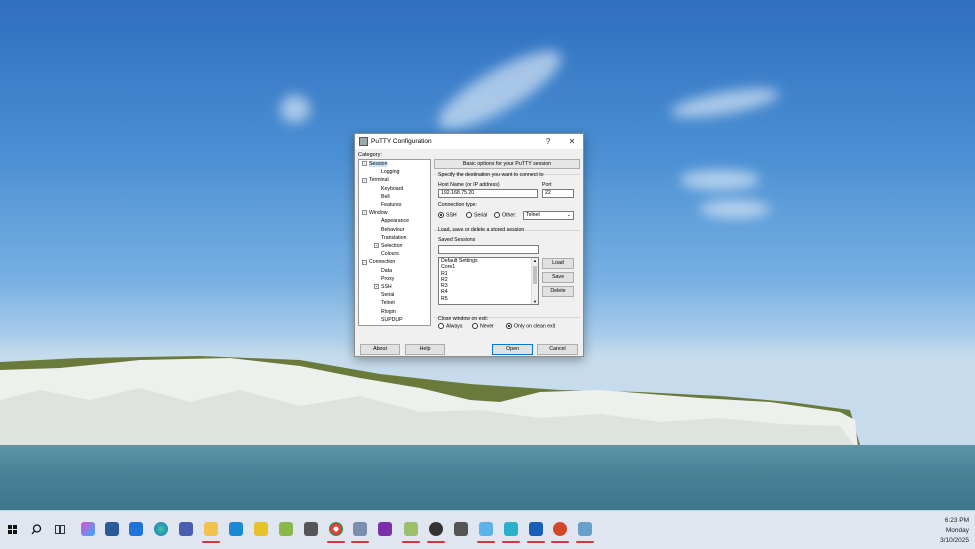  I want to click on panel-header: Basic options for your PuTTY session, so click(507, 164).